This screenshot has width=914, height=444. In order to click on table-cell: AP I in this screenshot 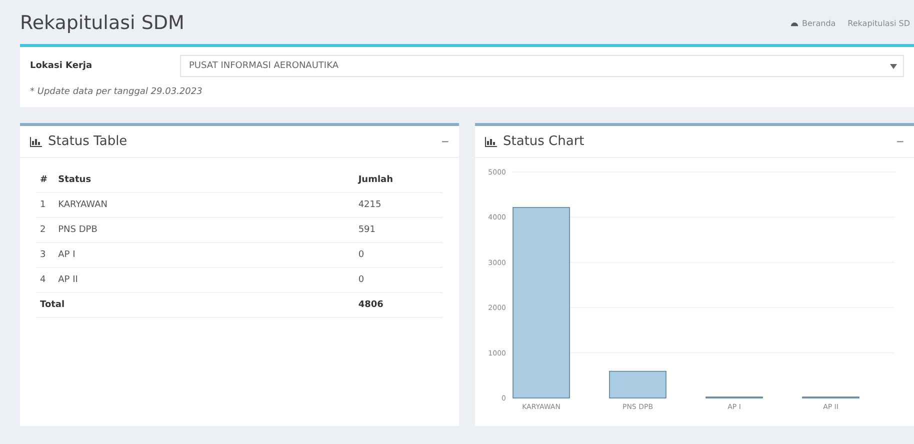, I will do `click(204, 255)`.